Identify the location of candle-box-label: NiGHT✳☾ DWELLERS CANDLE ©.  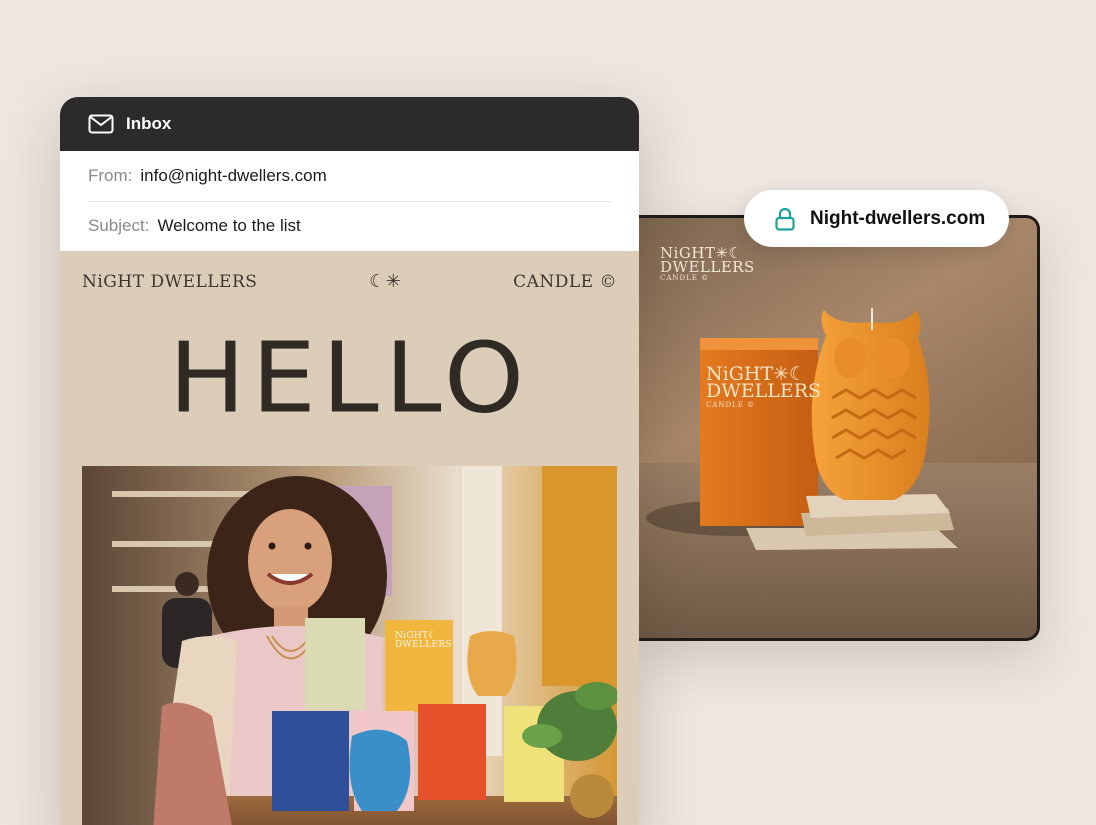
(764, 387).